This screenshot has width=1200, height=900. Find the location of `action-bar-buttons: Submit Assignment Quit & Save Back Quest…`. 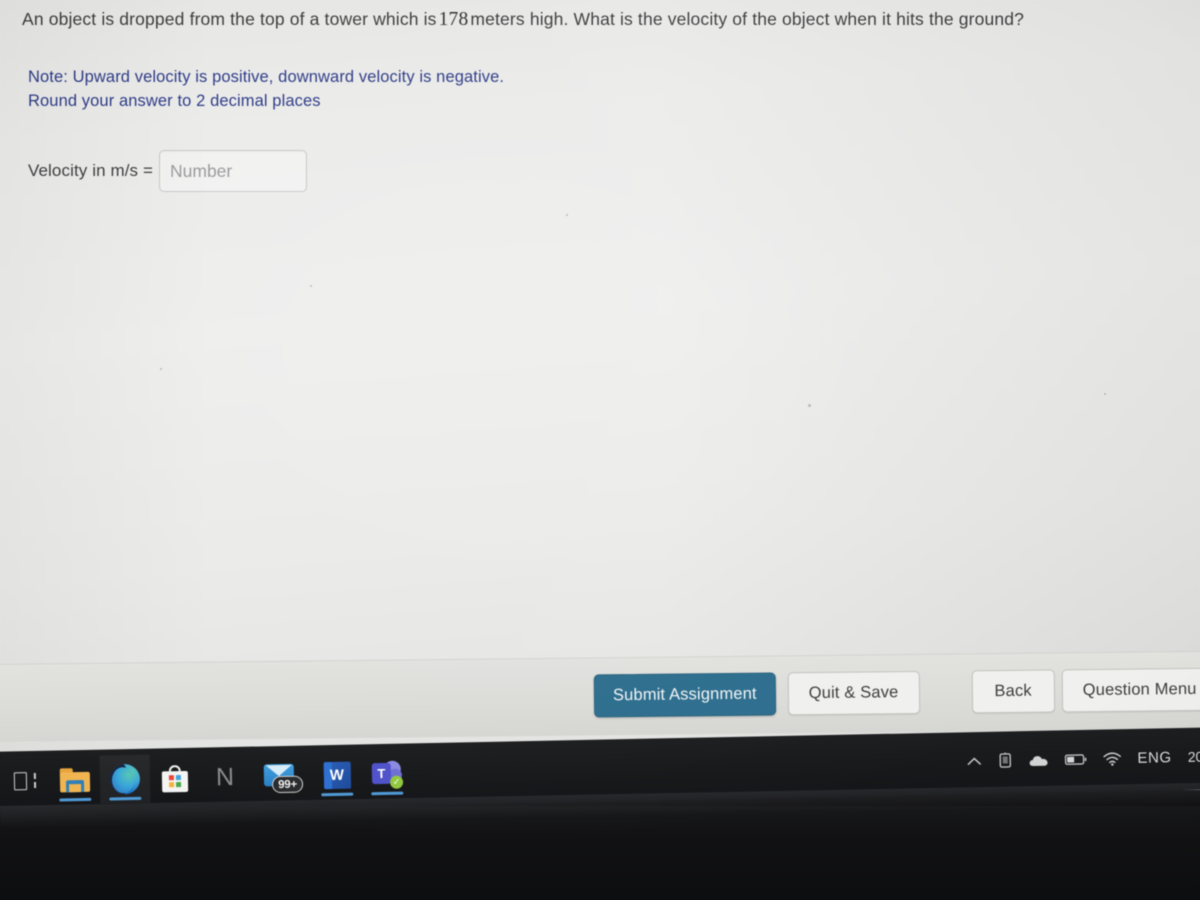

action-bar-buttons: Submit Assignment Quit & Save Back Quest… is located at coordinates (896, 692).